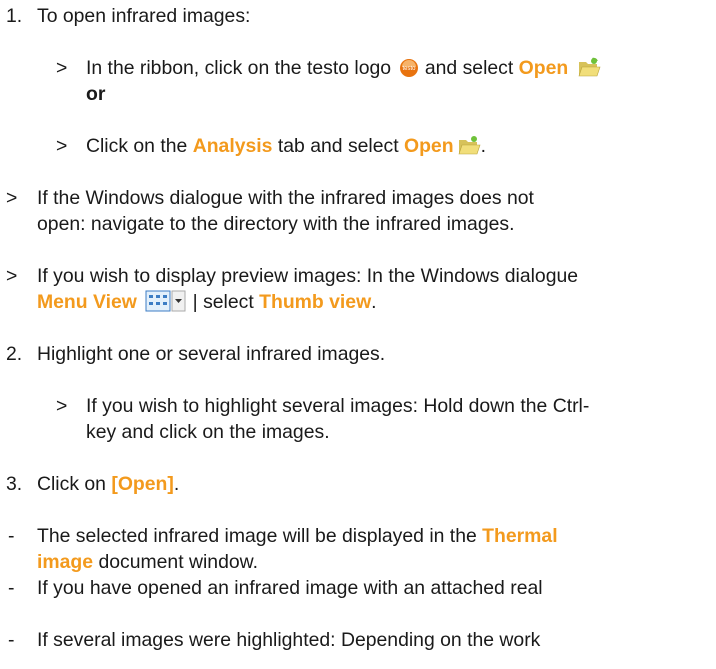  I want to click on thumb-view-label: Thumb view, so click(315, 302).